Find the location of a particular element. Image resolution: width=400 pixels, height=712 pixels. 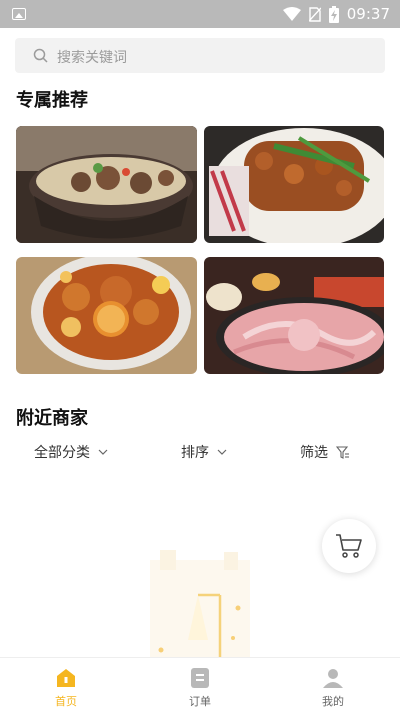

food-image-meat is located at coordinates (294, 315).